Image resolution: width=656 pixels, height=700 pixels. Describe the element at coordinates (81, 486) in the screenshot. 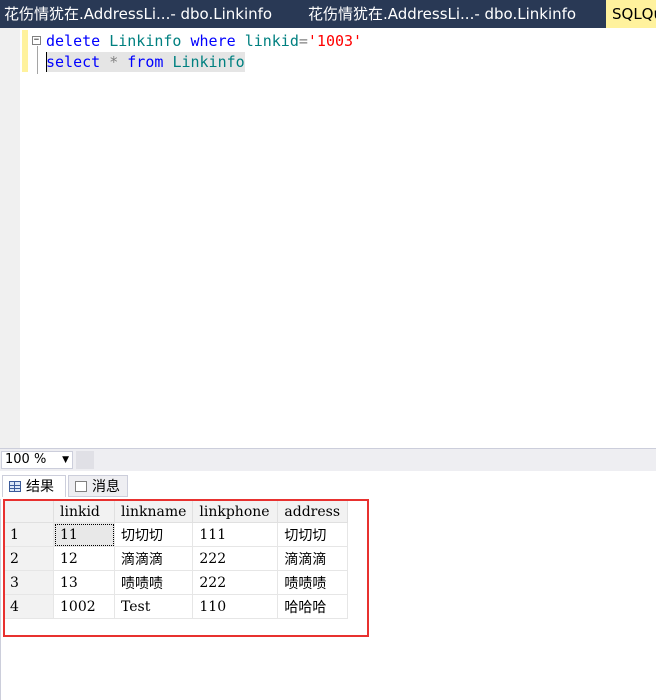

I see `message-icon` at that location.